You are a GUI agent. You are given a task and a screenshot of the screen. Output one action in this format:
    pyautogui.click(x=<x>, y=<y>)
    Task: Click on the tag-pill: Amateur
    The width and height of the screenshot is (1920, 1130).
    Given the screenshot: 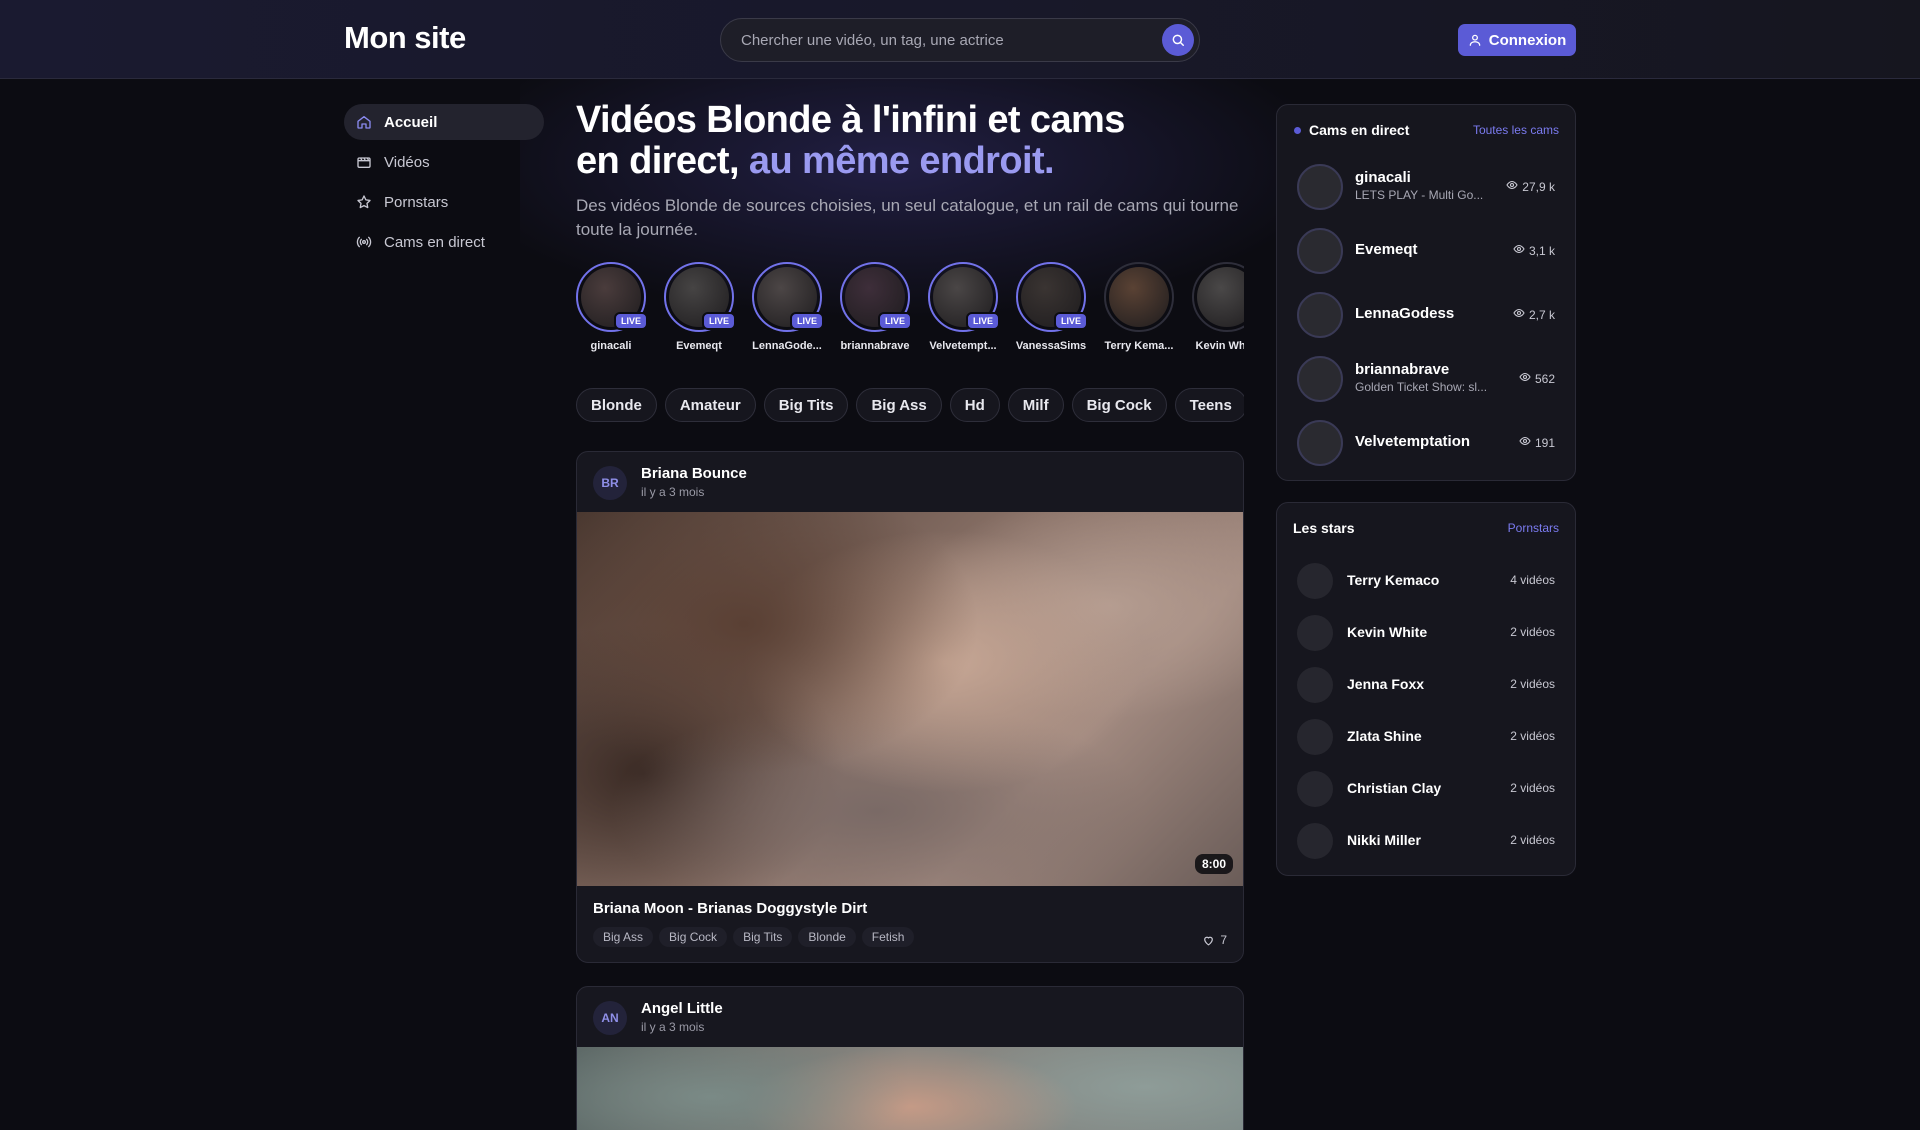 What is the action you would take?
    pyautogui.click(x=710, y=405)
    